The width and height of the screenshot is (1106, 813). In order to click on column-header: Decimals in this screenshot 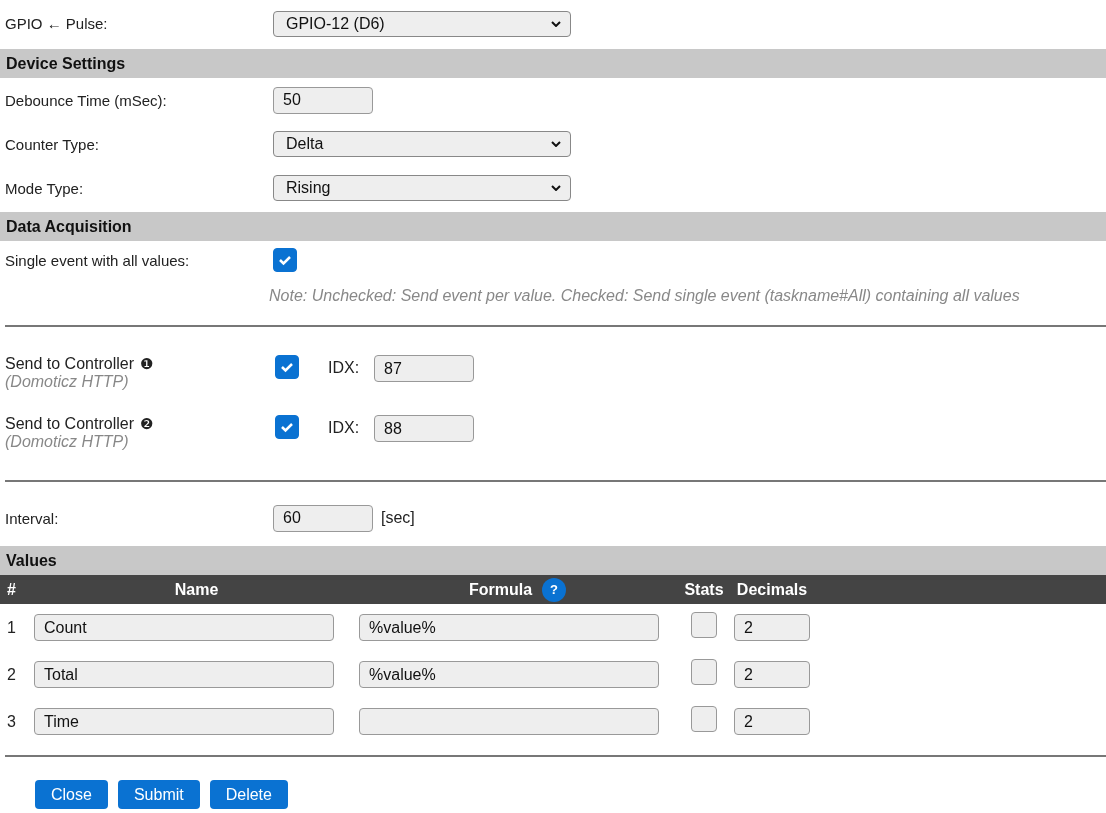, I will do `click(772, 589)`.